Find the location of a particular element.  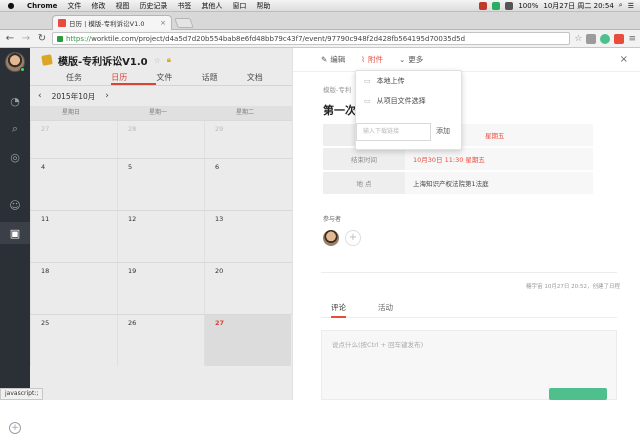

extension-icons: ☆ ≡ is located at coordinates (605, 38).